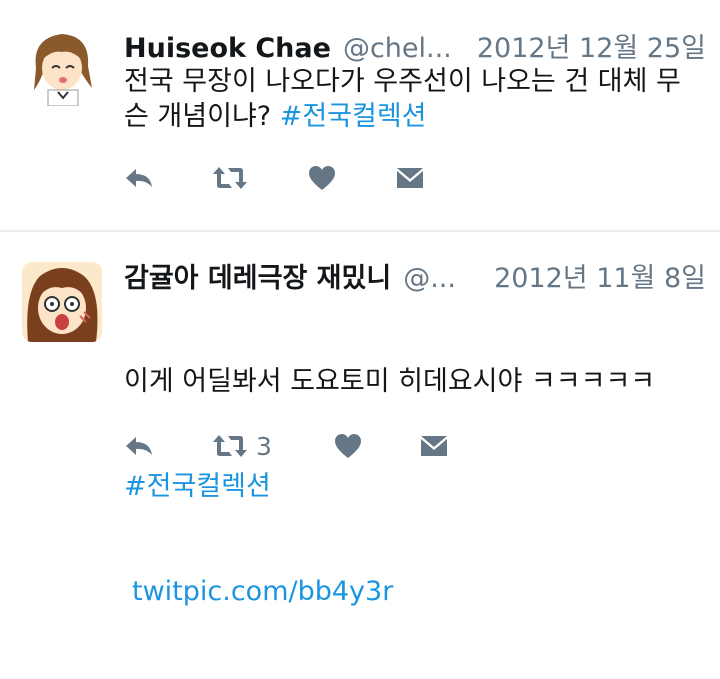 The image size is (720, 679). I want to click on retweet-button: 3, so click(242, 446).